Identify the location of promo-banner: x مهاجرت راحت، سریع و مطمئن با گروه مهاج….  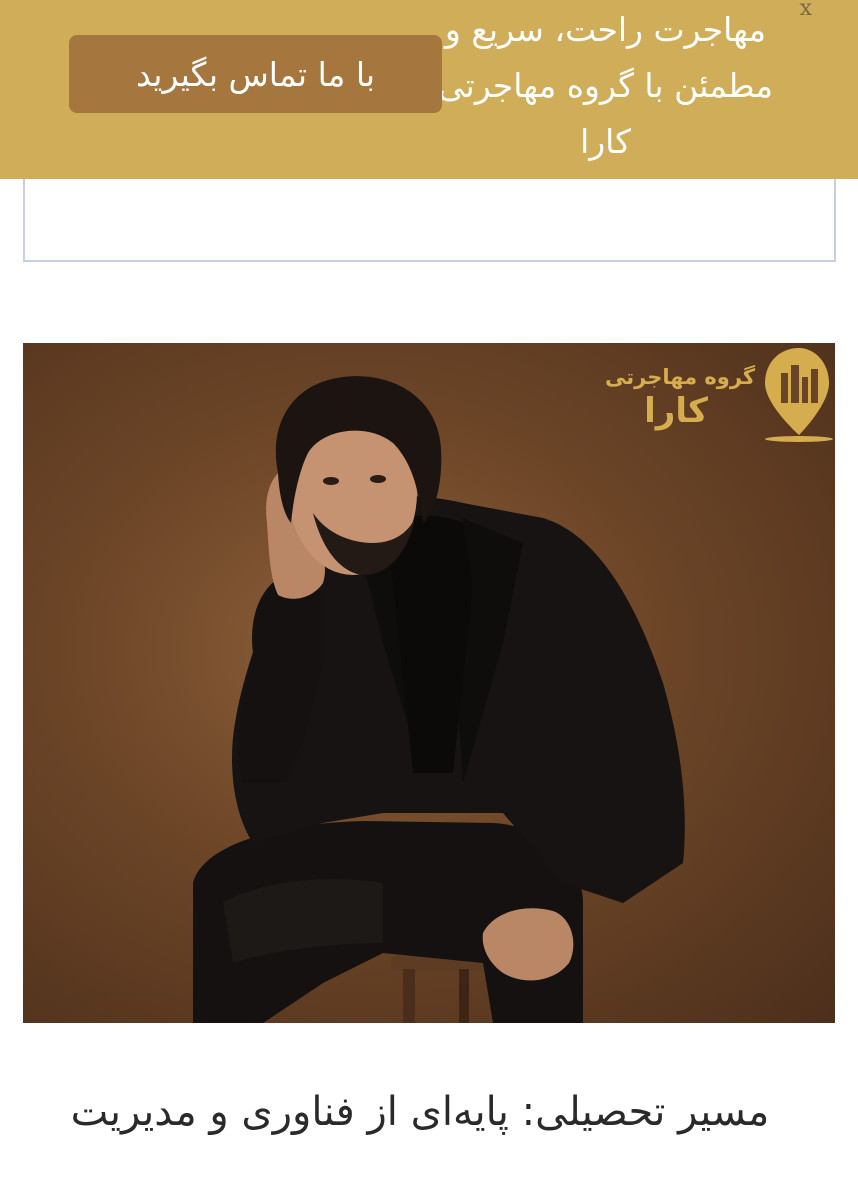
(429, 89).